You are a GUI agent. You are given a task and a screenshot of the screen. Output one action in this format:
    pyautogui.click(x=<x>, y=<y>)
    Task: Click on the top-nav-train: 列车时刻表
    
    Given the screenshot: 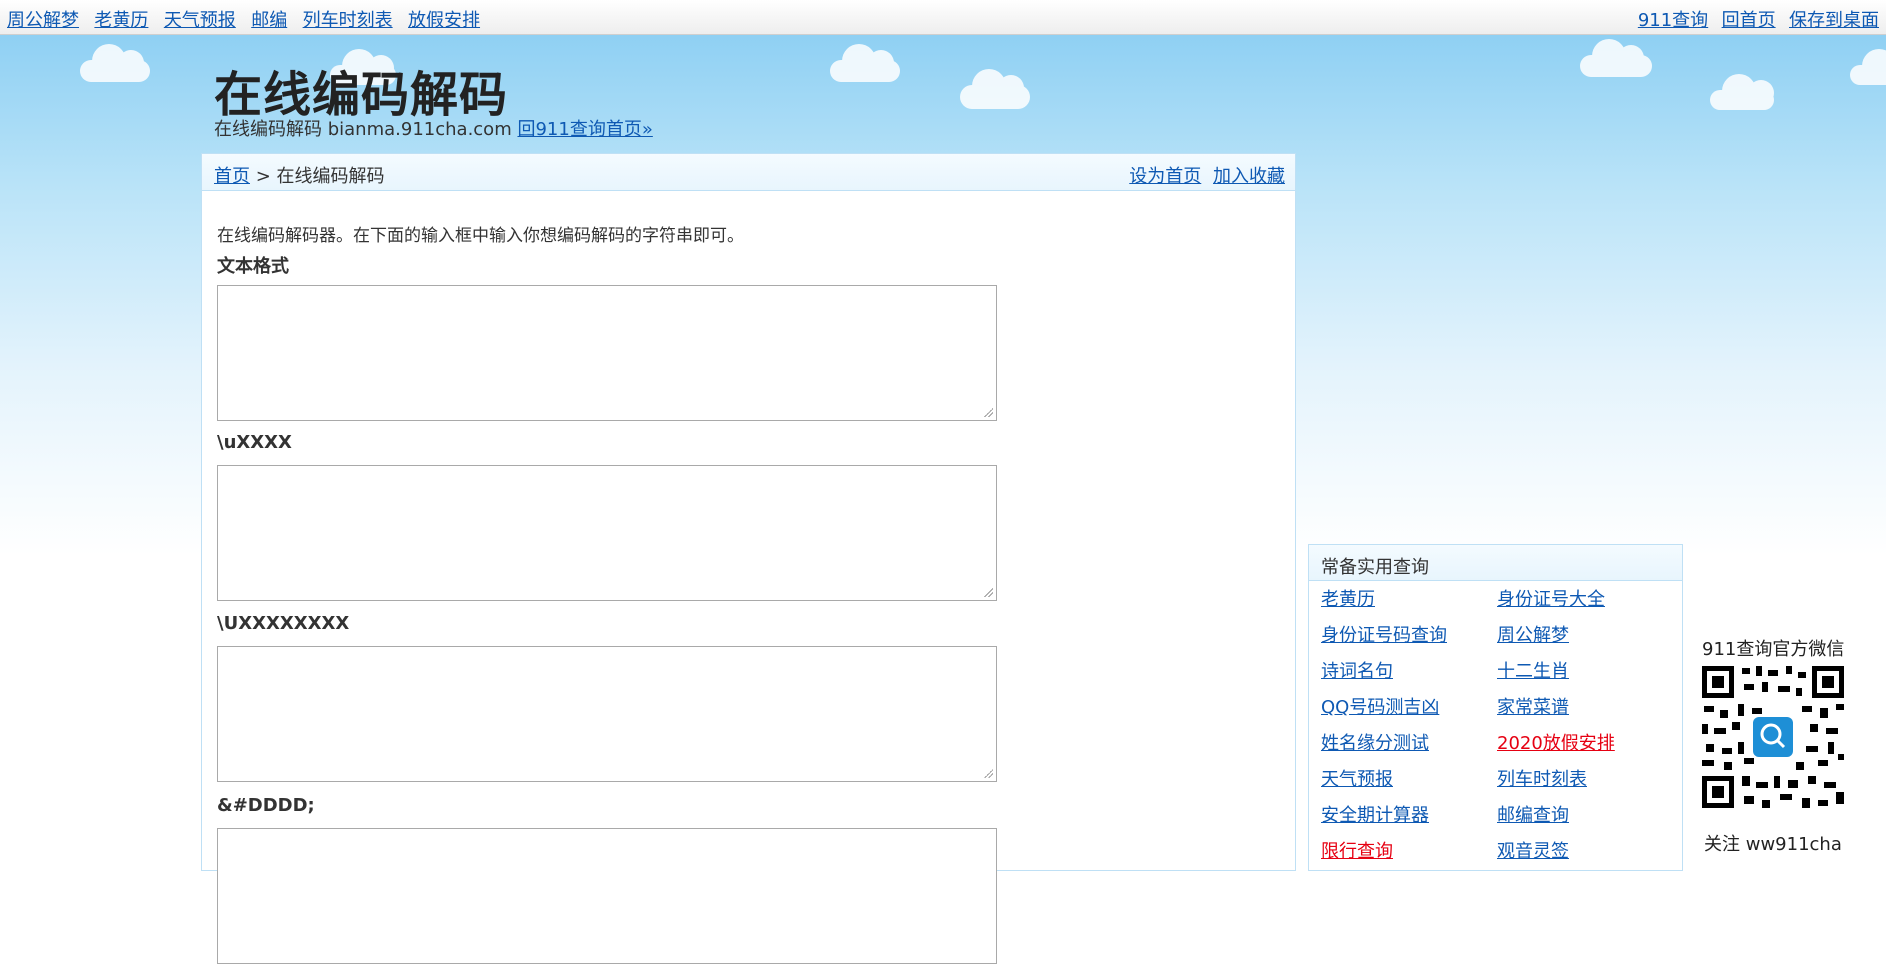 What is the action you would take?
    pyautogui.click(x=348, y=20)
    